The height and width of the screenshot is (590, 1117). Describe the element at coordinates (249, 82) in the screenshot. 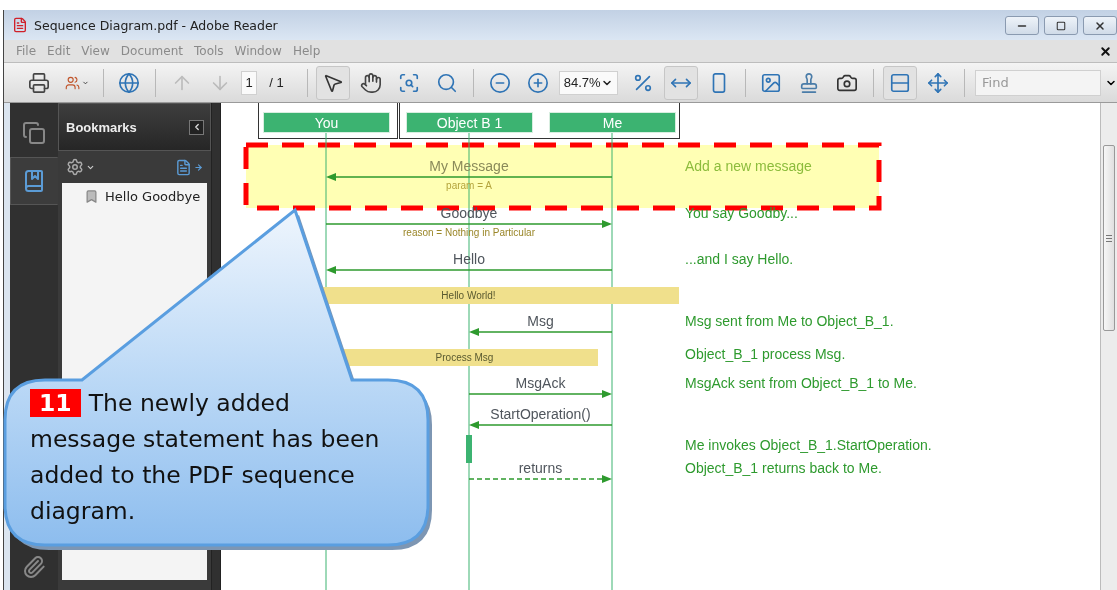

I see `page-field: 1` at that location.